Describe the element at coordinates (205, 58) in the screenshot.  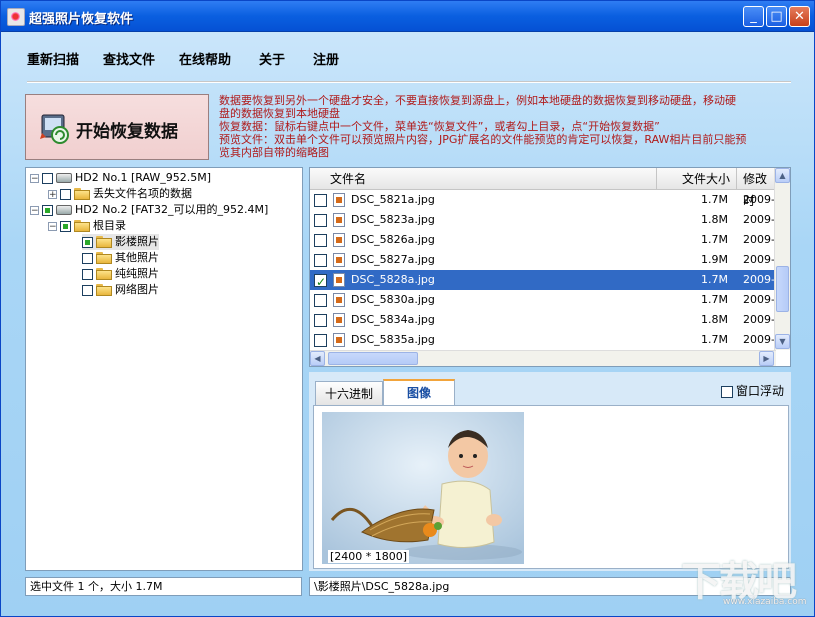
I see `menu-online-help: 在线帮助` at that location.